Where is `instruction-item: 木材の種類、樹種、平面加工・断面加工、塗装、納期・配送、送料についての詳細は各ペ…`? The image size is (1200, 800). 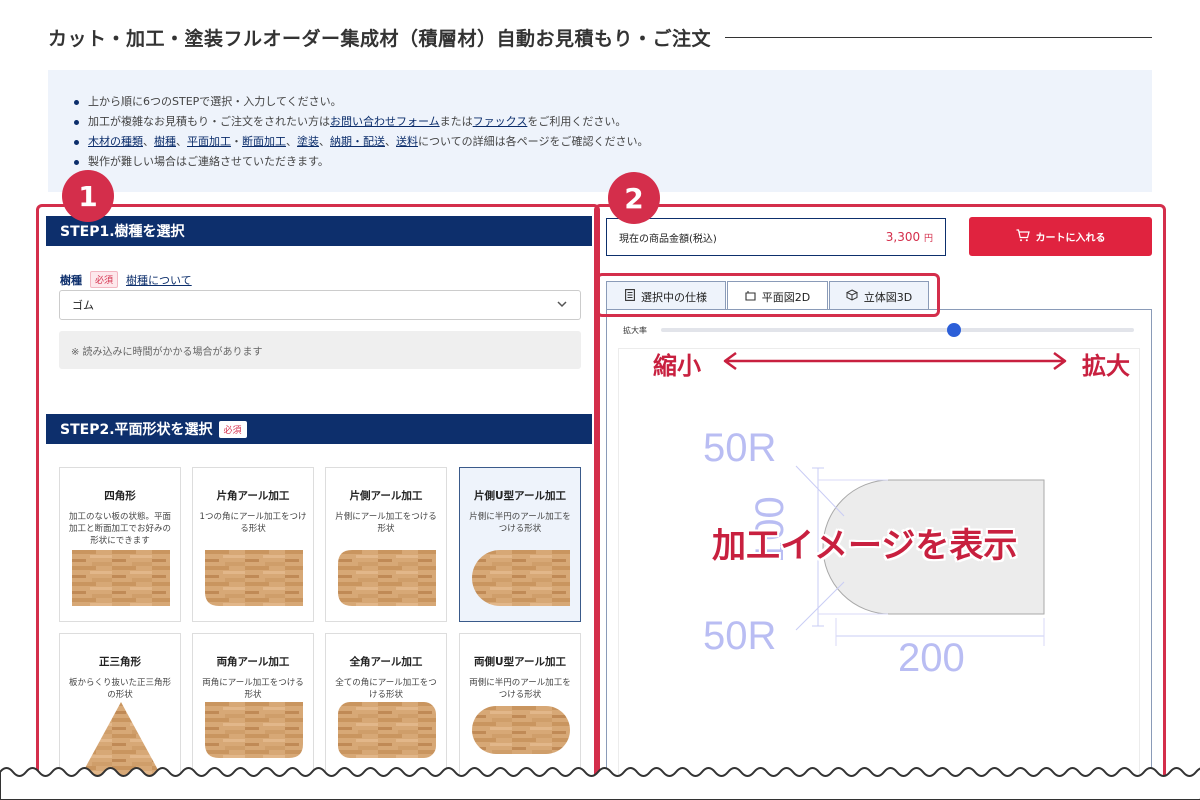
instruction-item: 木材の種類、樹種、平面加工・断面加工、塗装、納期・配送、送料についての詳細は各ペ… is located at coordinates (613, 142).